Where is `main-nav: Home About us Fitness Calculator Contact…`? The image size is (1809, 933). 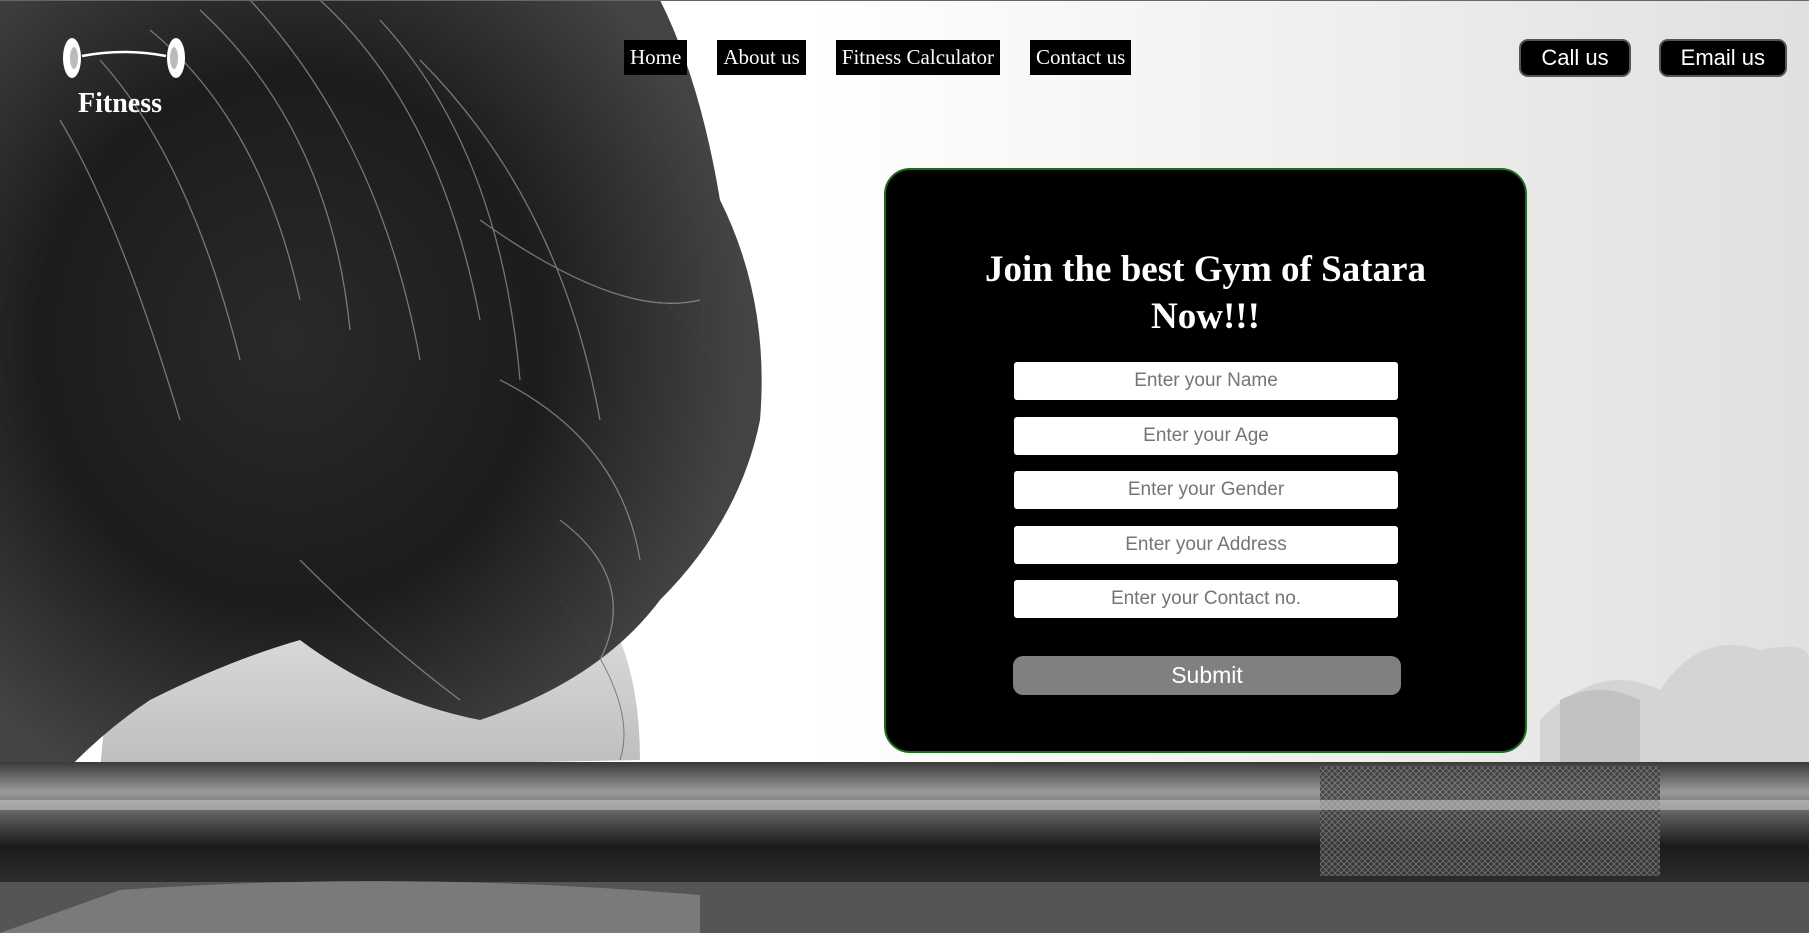 main-nav: Home About us Fitness Calculator Contact… is located at coordinates (878, 57).